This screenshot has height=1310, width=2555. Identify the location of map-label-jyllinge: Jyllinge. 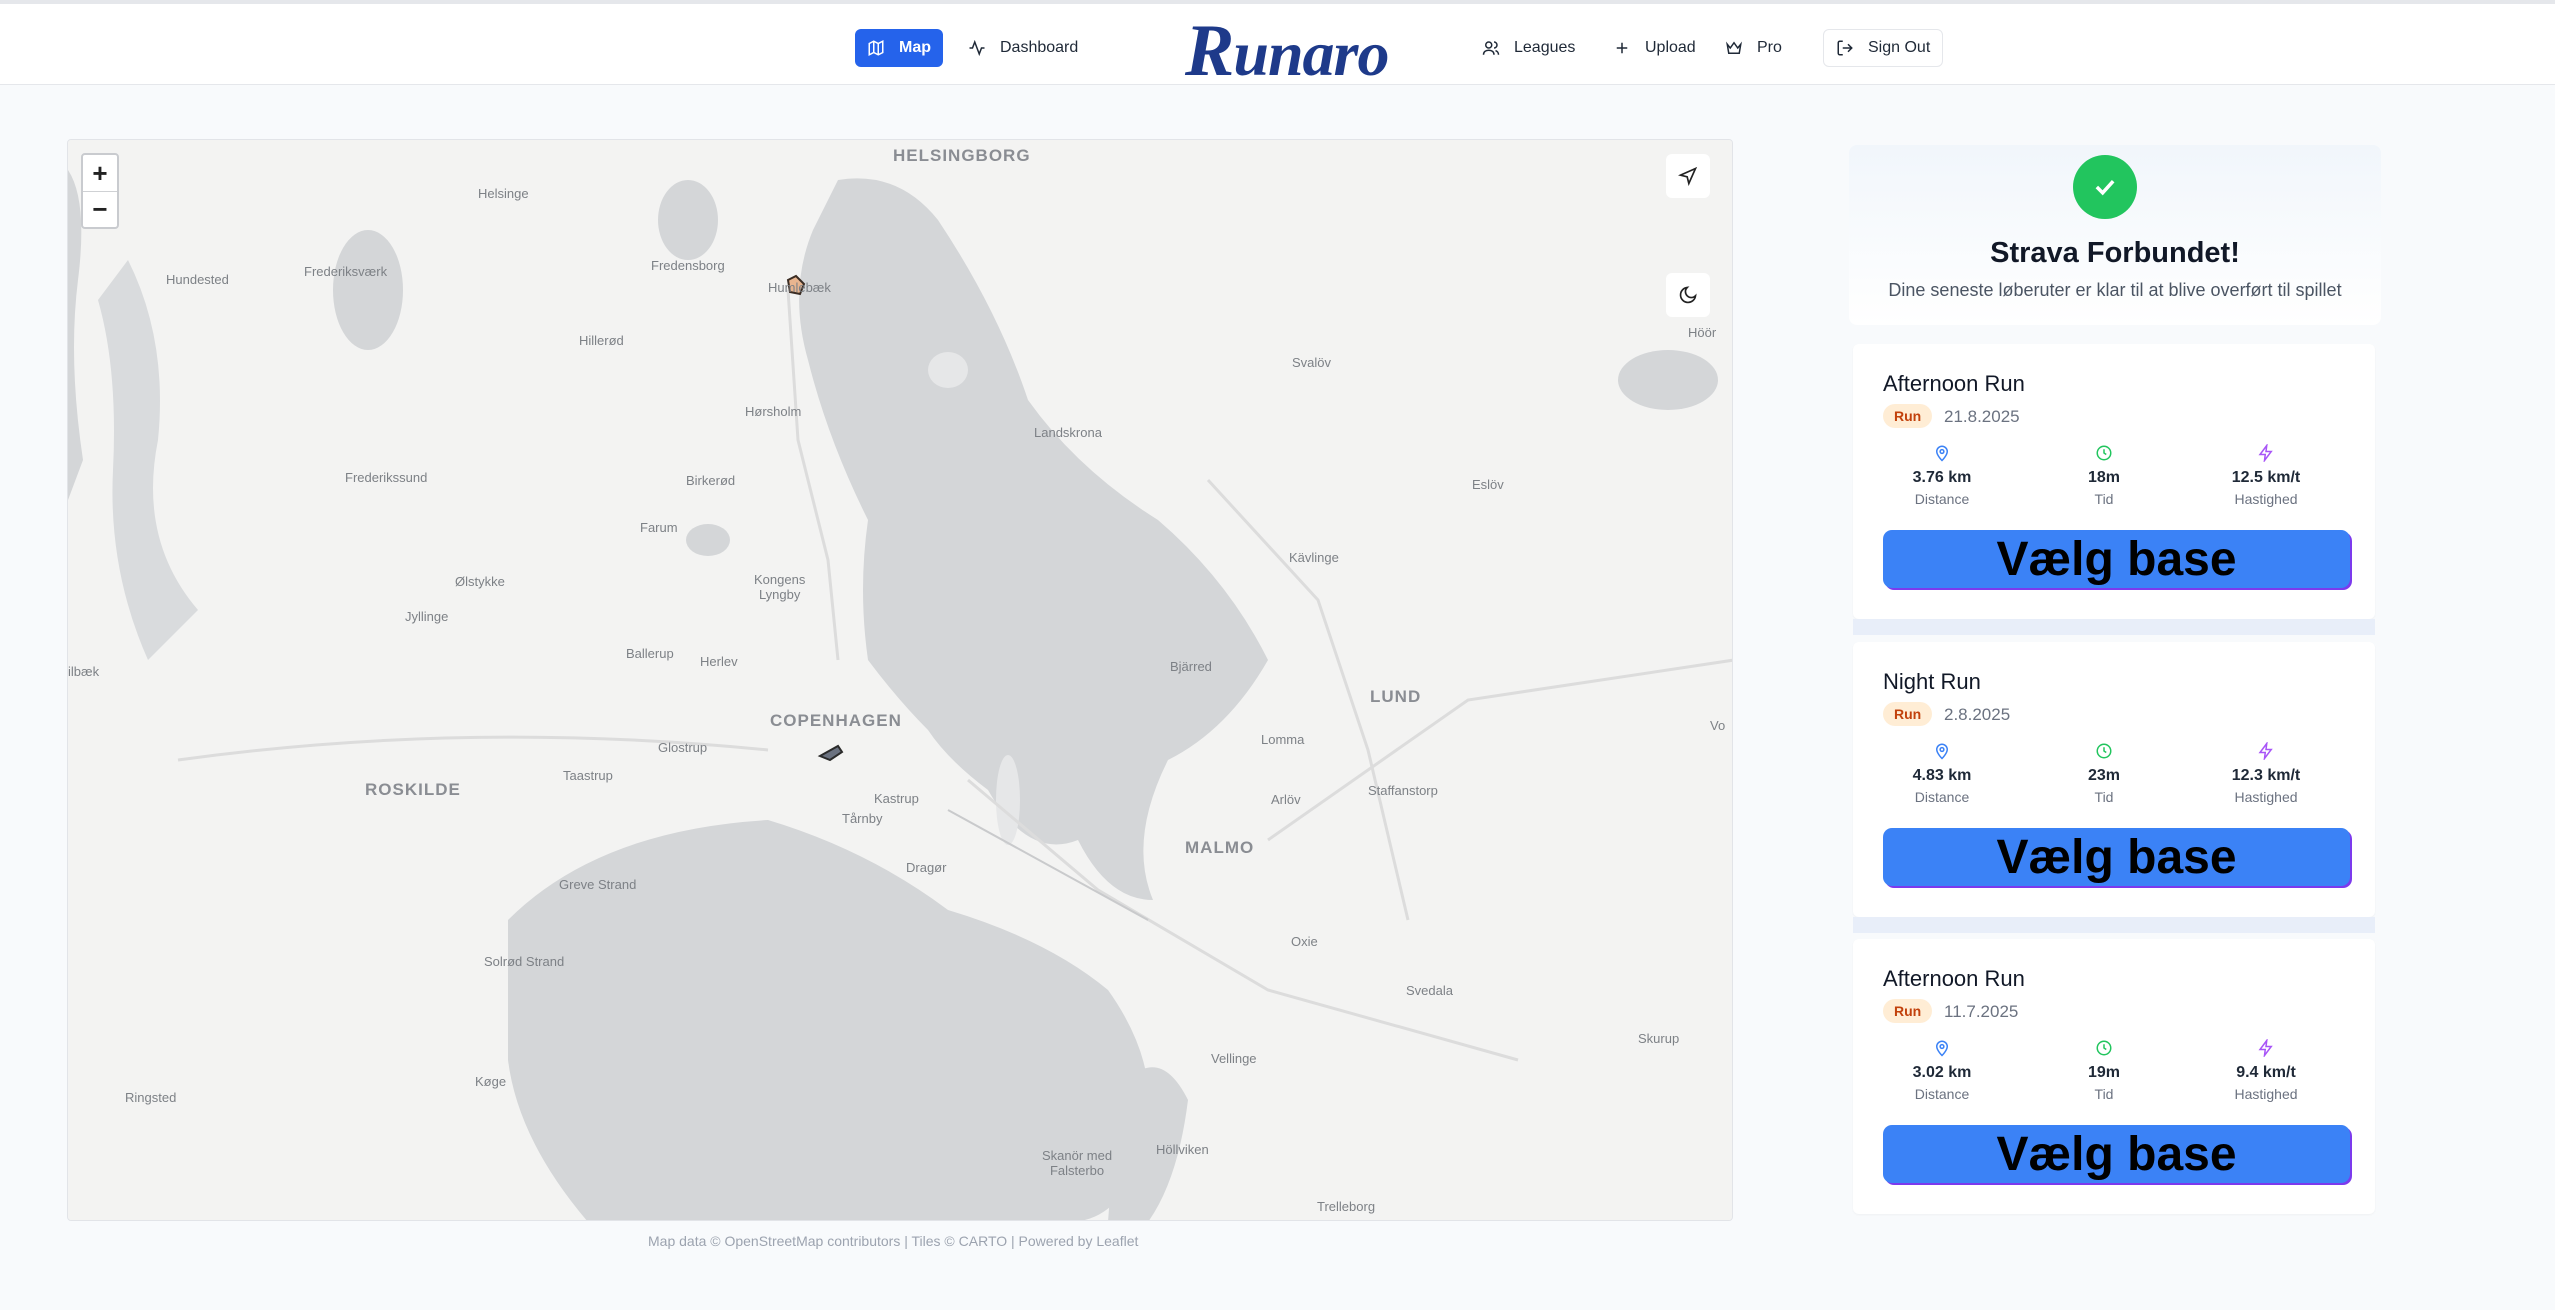
(427, 616).